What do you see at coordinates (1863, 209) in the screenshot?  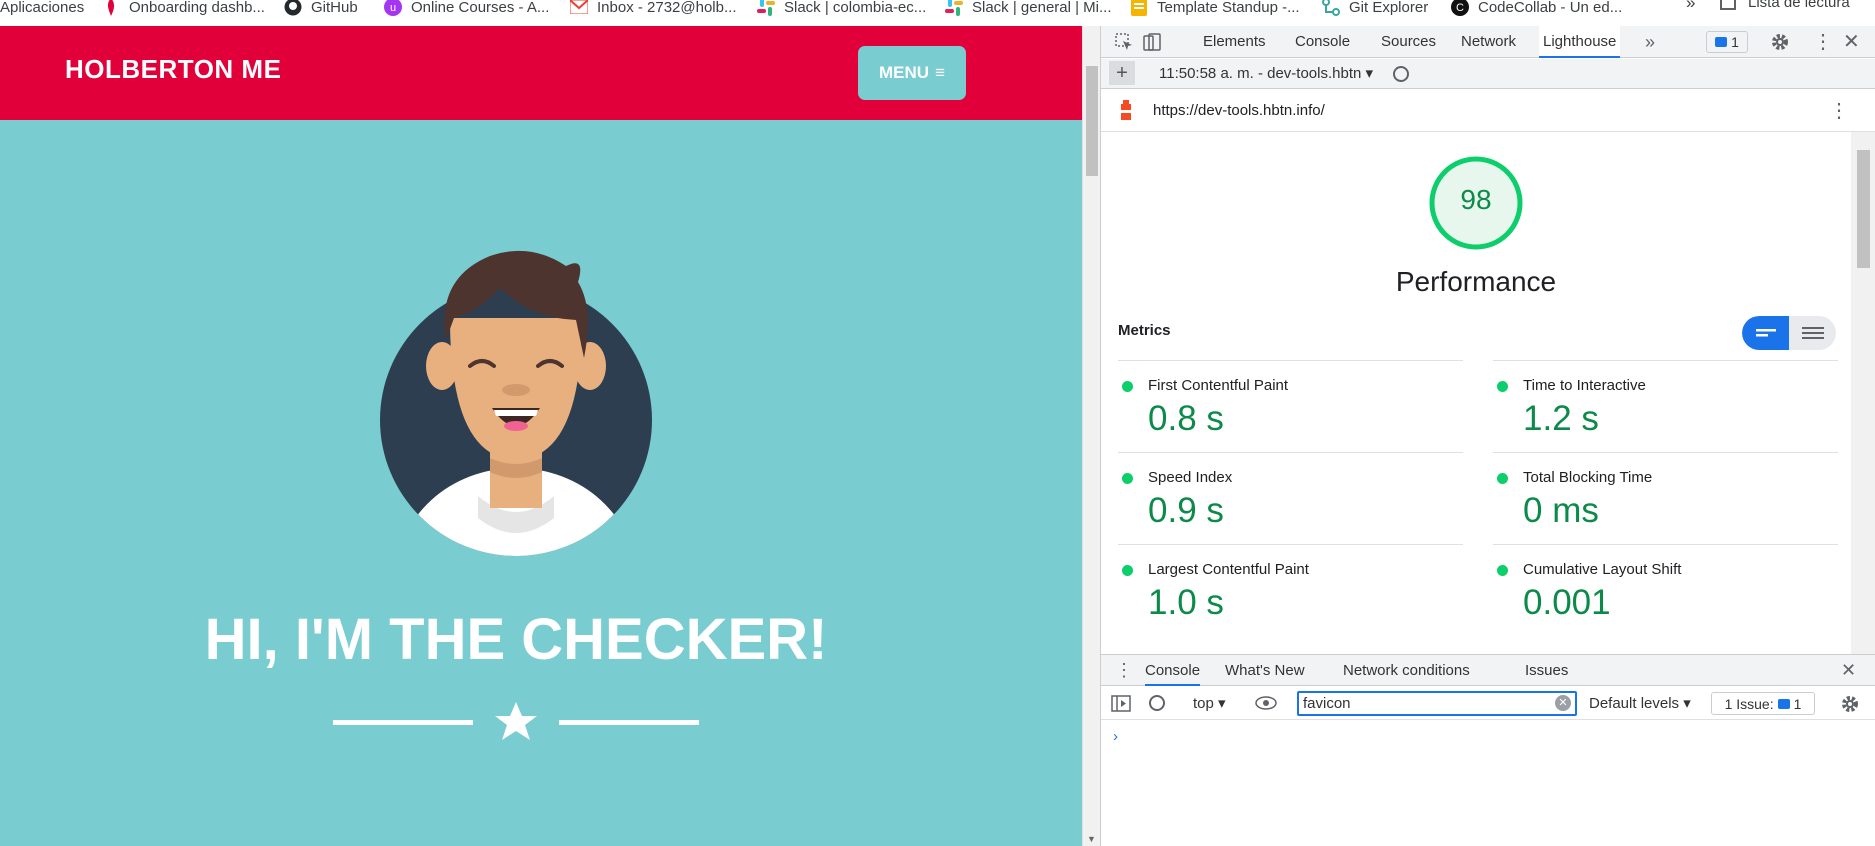 I see `report-scroll-thumb` at bounding box center [1863, 209].